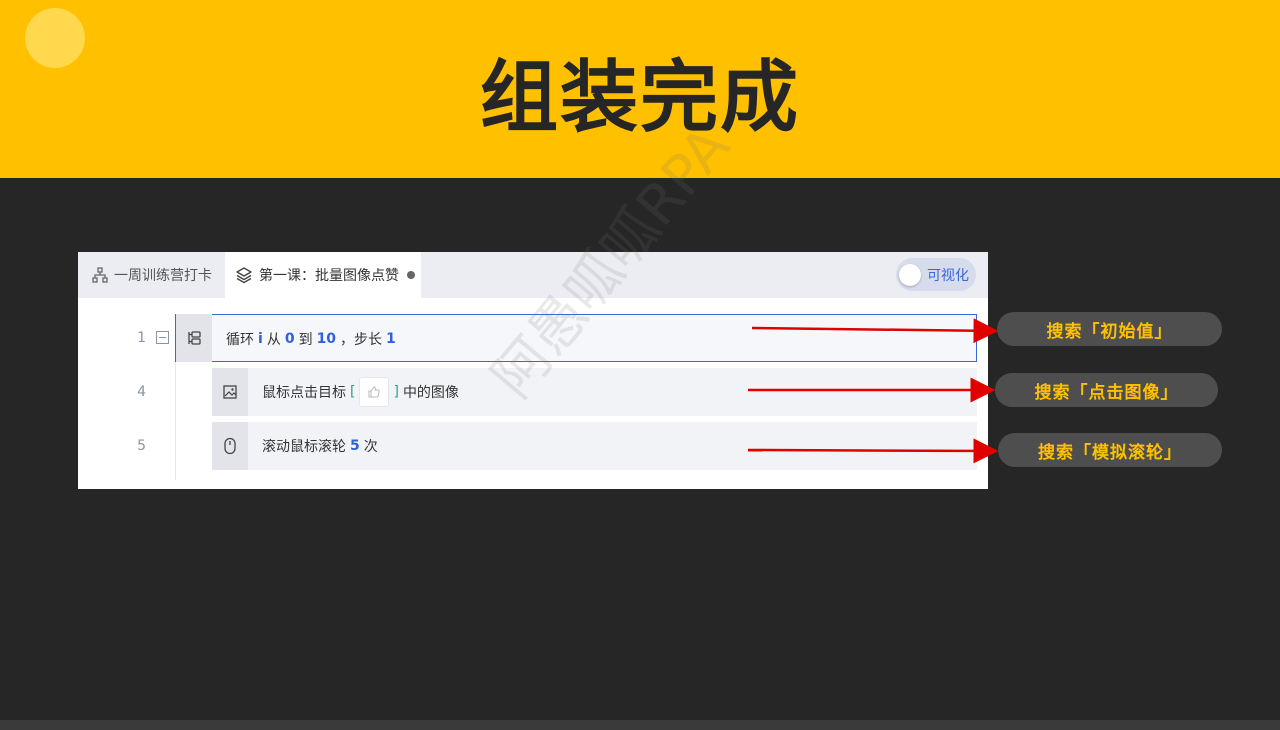 The height and width of the screenshot is (730, 1280). Describe the element at coordinates (1110, 450) in the screenshot. I see `callout-scroll-wheel: 搜索「模拟滚轮」` at that location.